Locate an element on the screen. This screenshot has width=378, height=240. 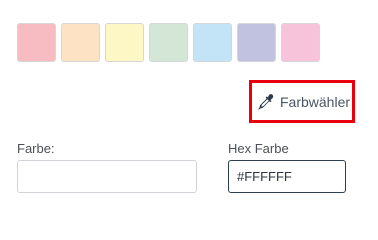
farbe-input is located at coordinates (107, 176).